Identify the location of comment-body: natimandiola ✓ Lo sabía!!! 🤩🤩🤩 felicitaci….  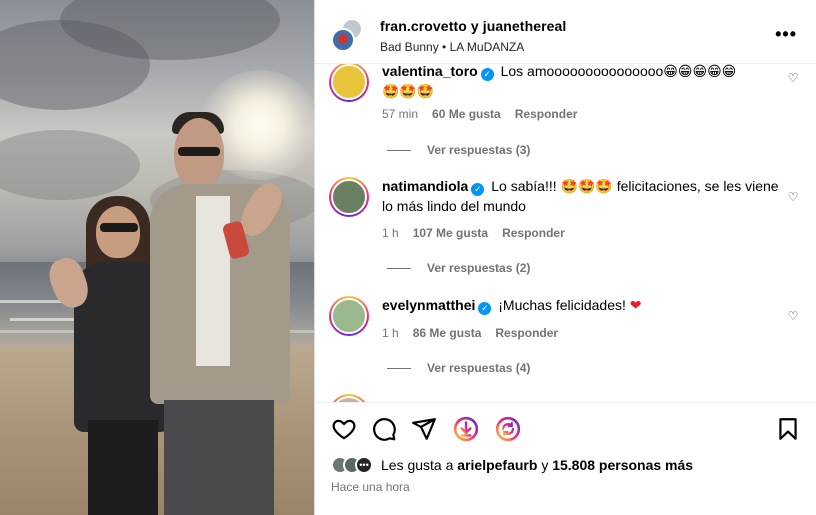
(582, 196).